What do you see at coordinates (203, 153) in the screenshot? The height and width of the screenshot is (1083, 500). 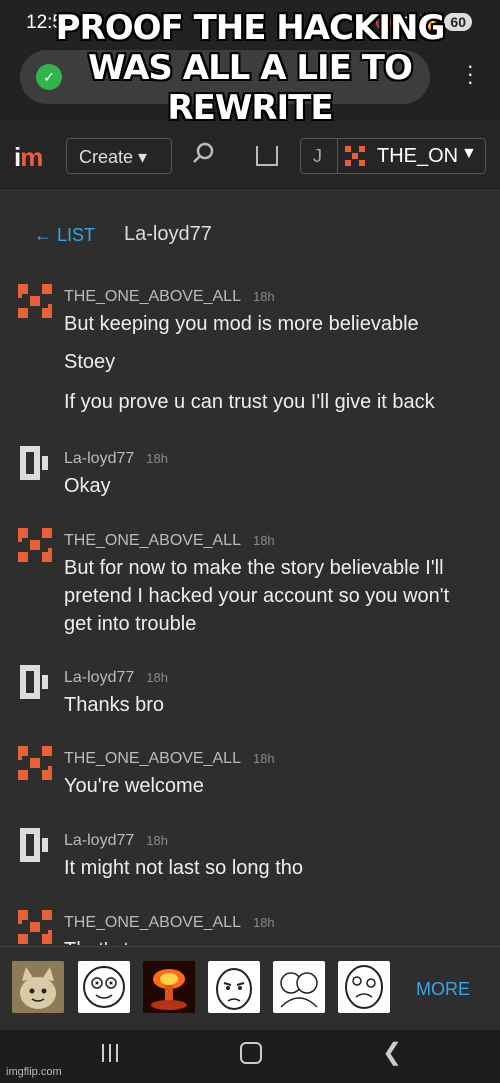 I see `search-icon` at bounding box center [203, 153].